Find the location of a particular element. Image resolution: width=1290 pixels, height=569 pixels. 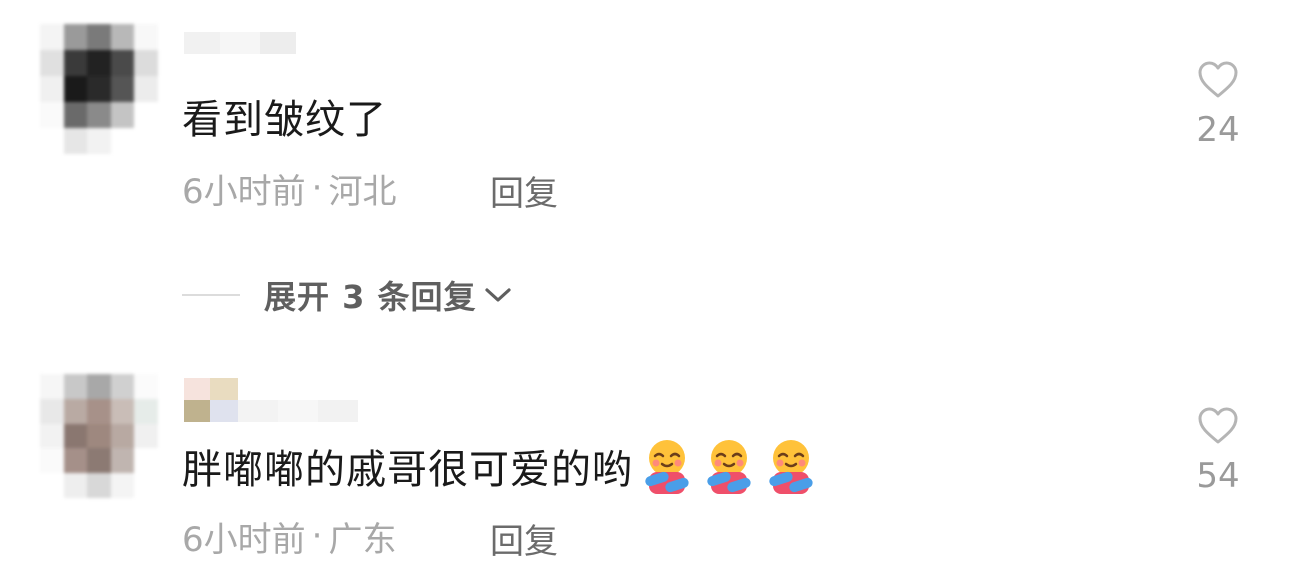

divider-line is located at coordinates (211, 295).